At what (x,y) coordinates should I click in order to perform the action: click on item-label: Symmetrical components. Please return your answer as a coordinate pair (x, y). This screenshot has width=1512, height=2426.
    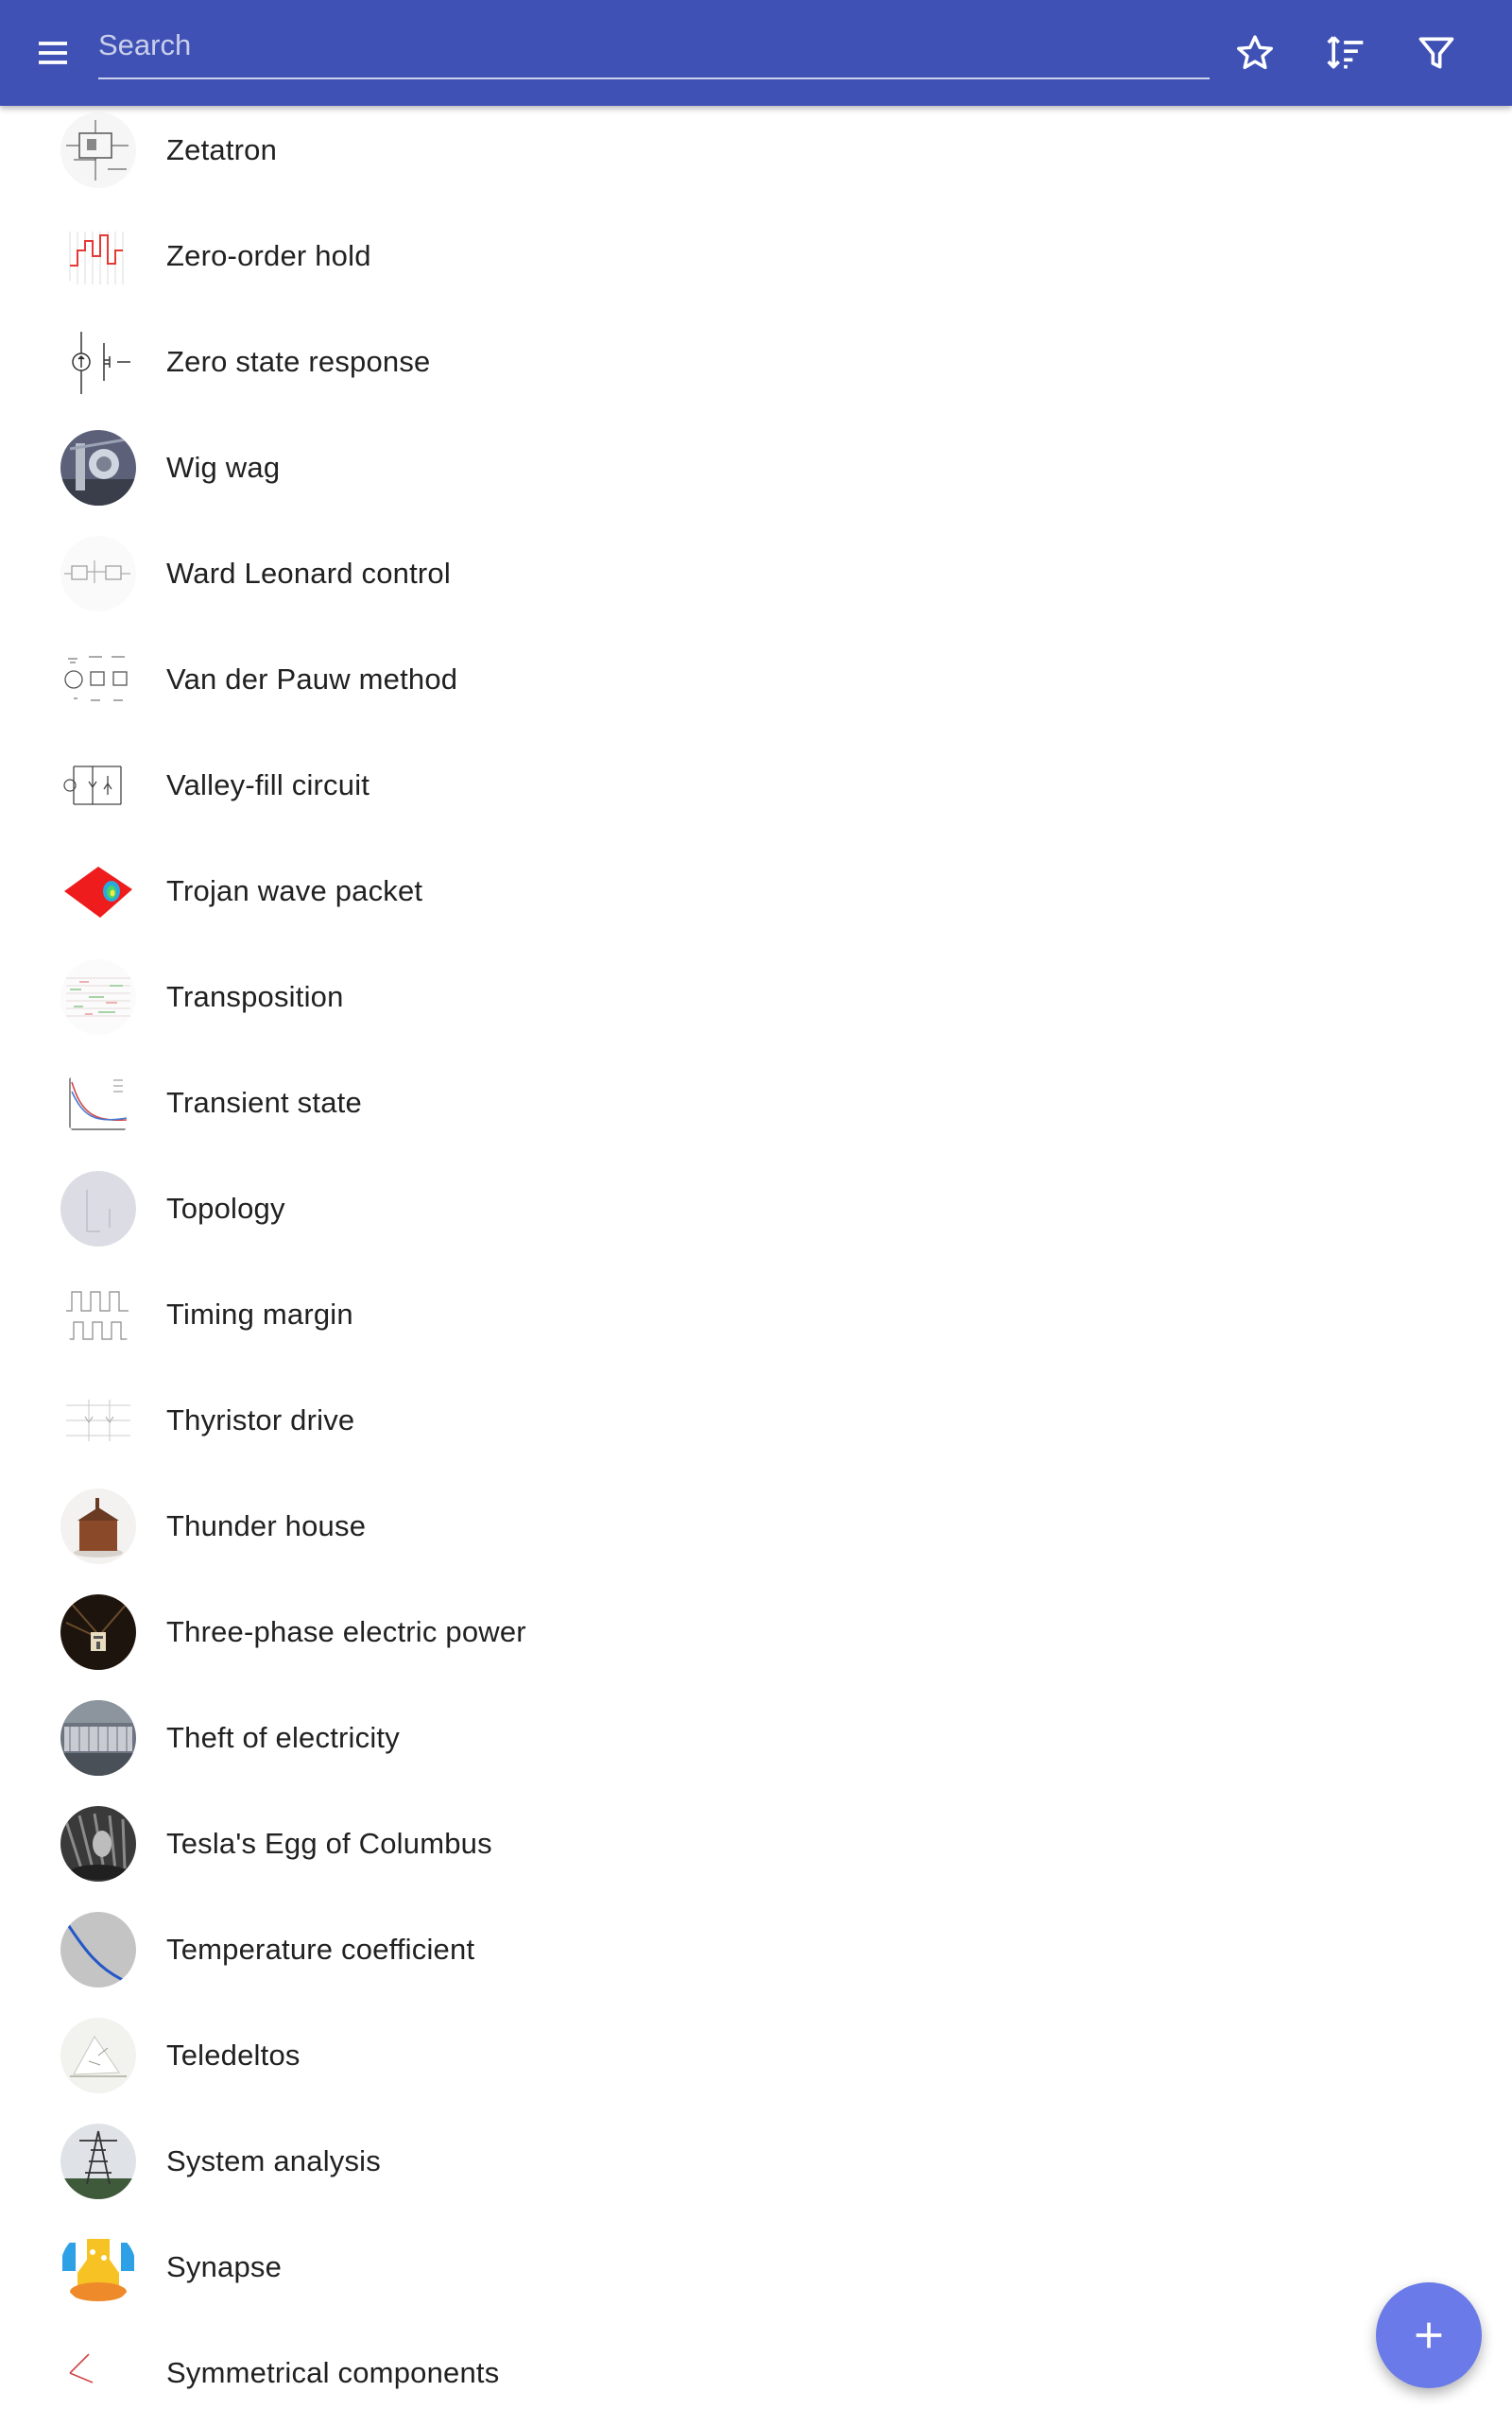
    Looking at the image, I should click on (333, 2372).